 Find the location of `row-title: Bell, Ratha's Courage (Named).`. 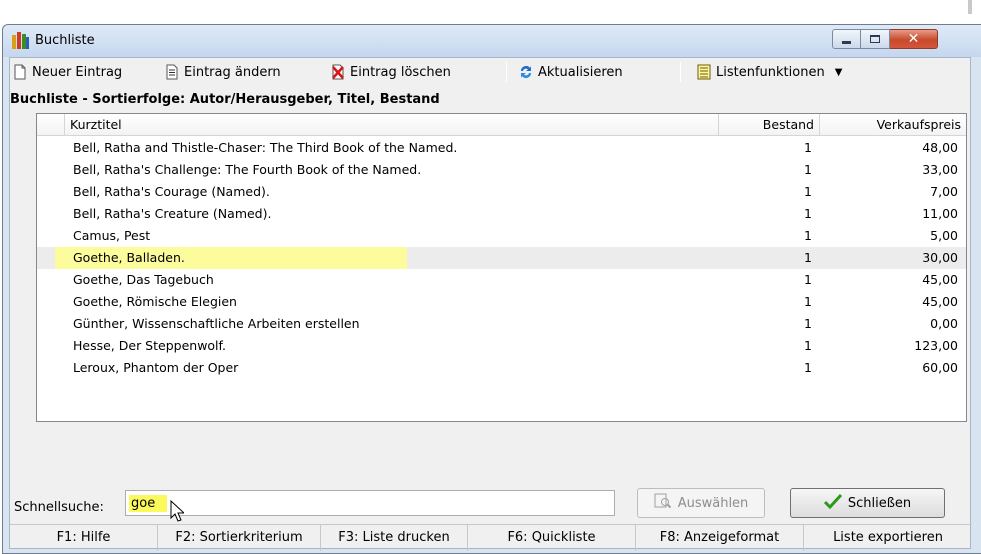

row-title: Bell, Ratha's Courage (Named). is located at coordinates (171, 191).